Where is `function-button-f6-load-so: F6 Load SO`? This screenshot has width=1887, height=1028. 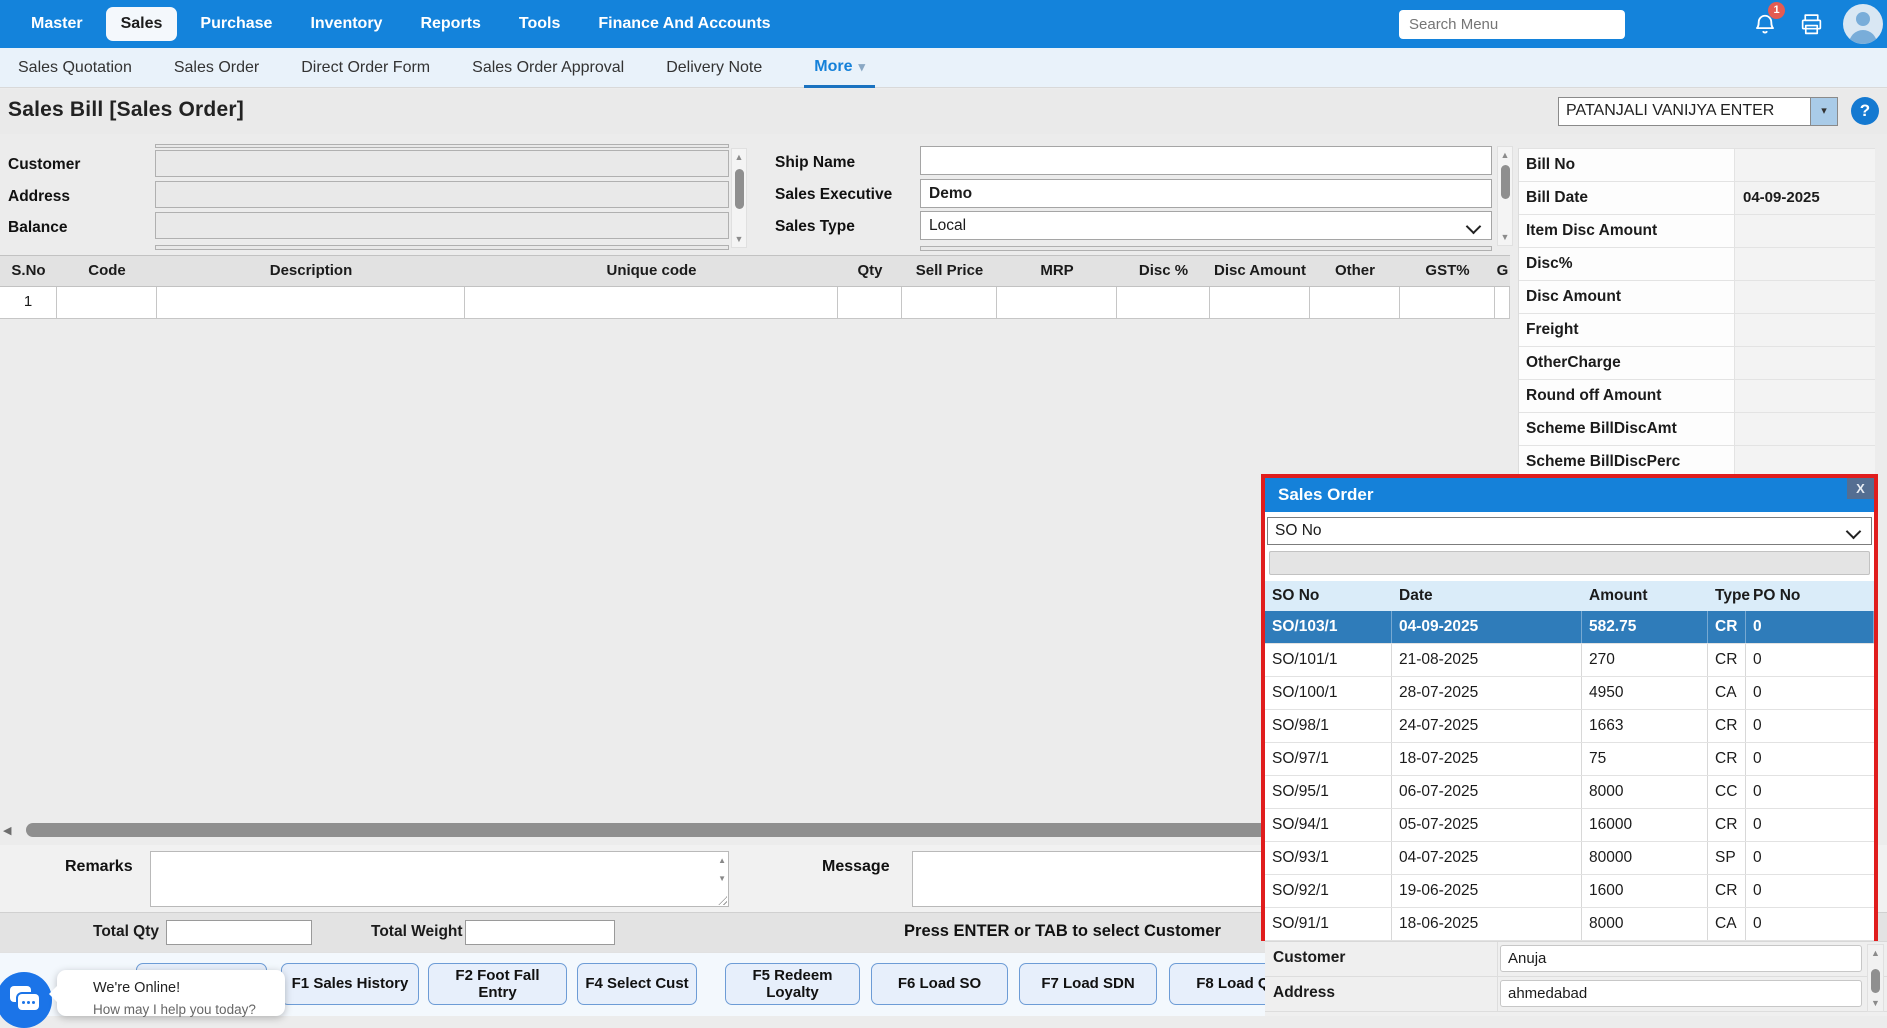
function-button-f6-load-so: F6 Load SO is located at coordinates (939, 984).